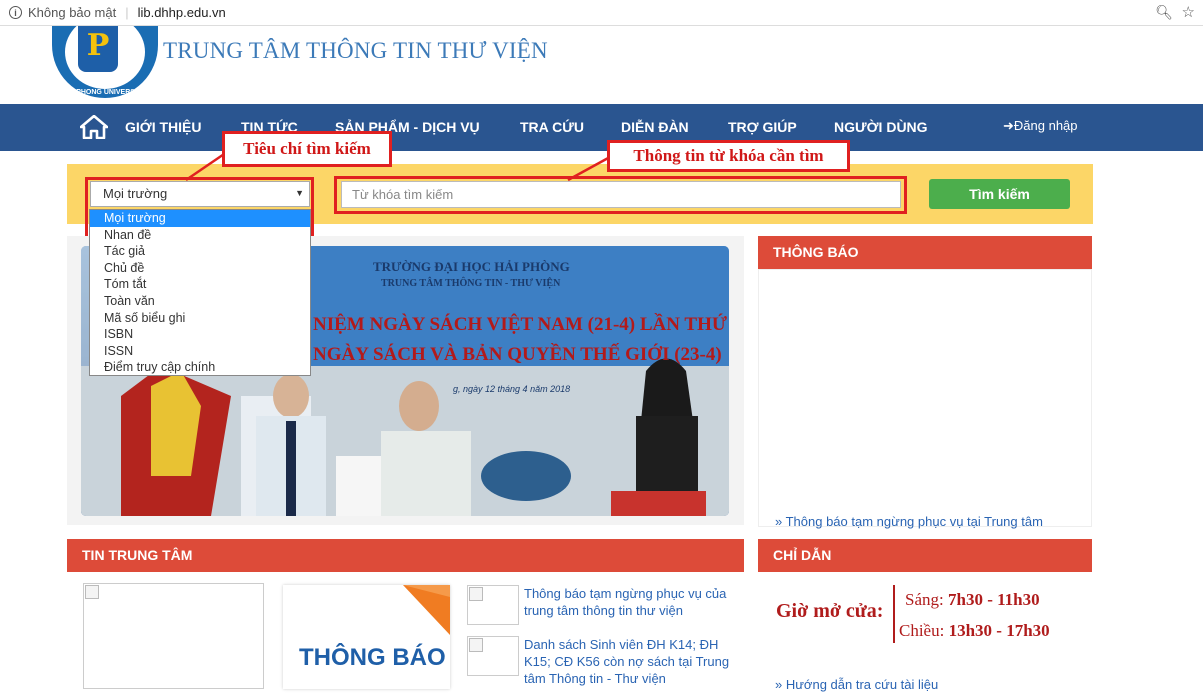 The height and width of the screenshot is (694, 1203). Describe the element at coordinates (999, 194) in the screenshot. I see `search-button: Tìm kiếm` at that location.